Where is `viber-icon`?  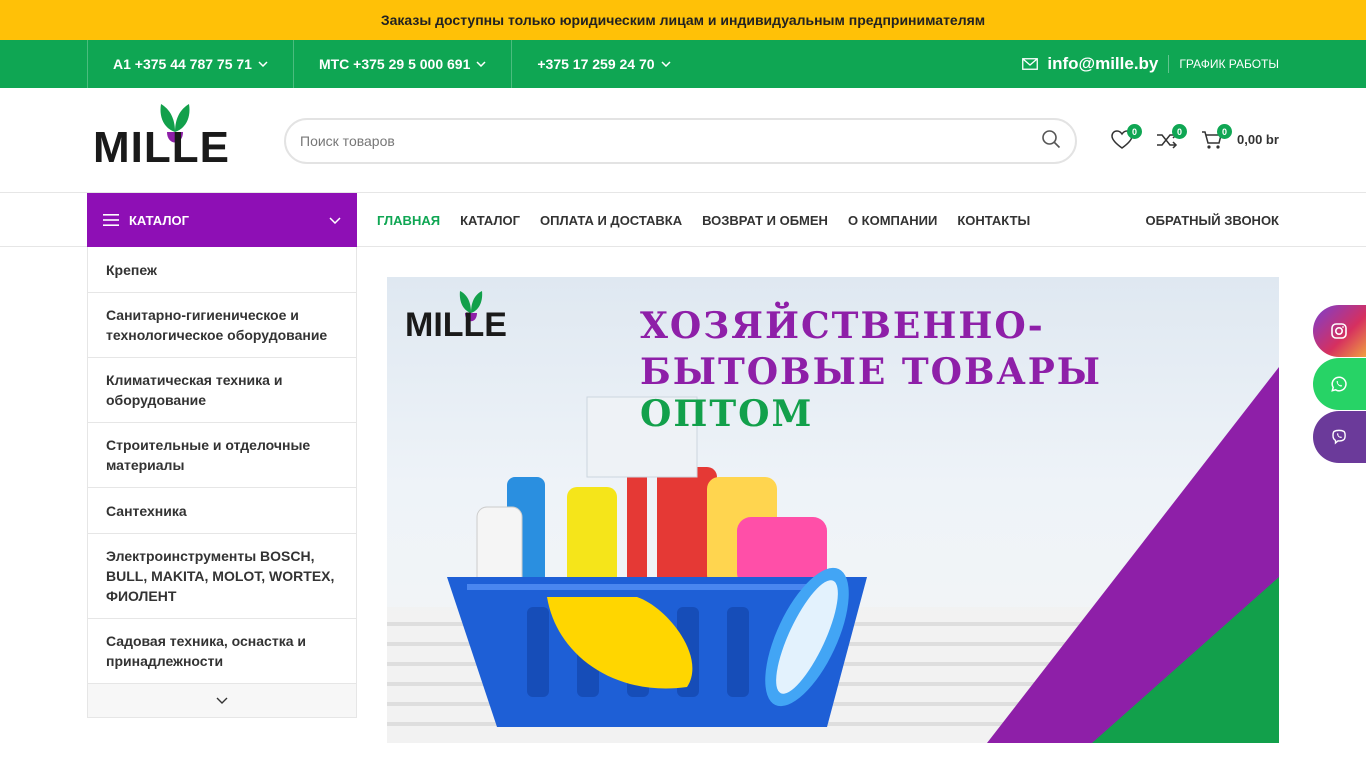 viber-icon is located at coordinates (1339, 437).